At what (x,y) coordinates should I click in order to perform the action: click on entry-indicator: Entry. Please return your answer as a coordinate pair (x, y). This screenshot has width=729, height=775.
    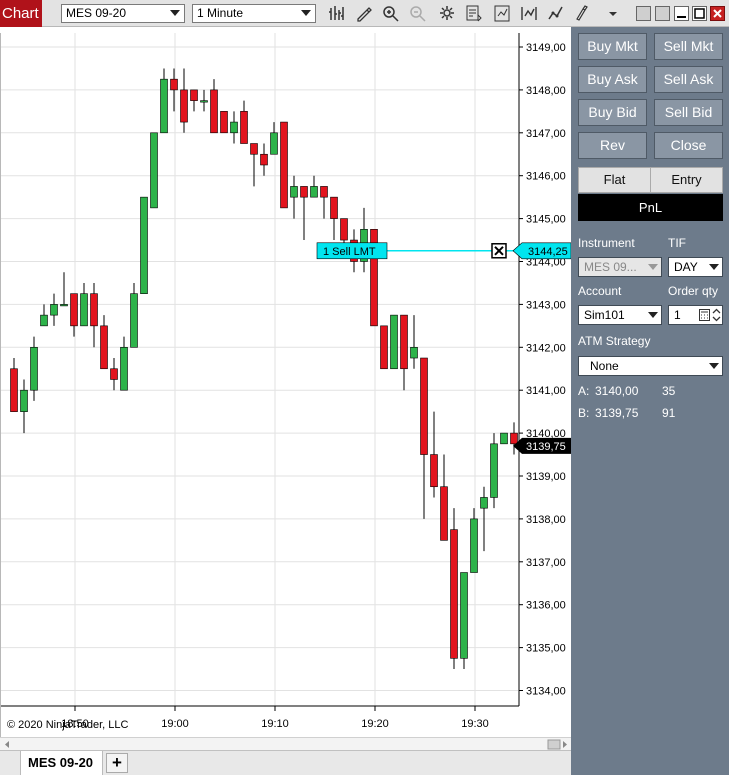
    Looking at the image, I should click on (686, 180).